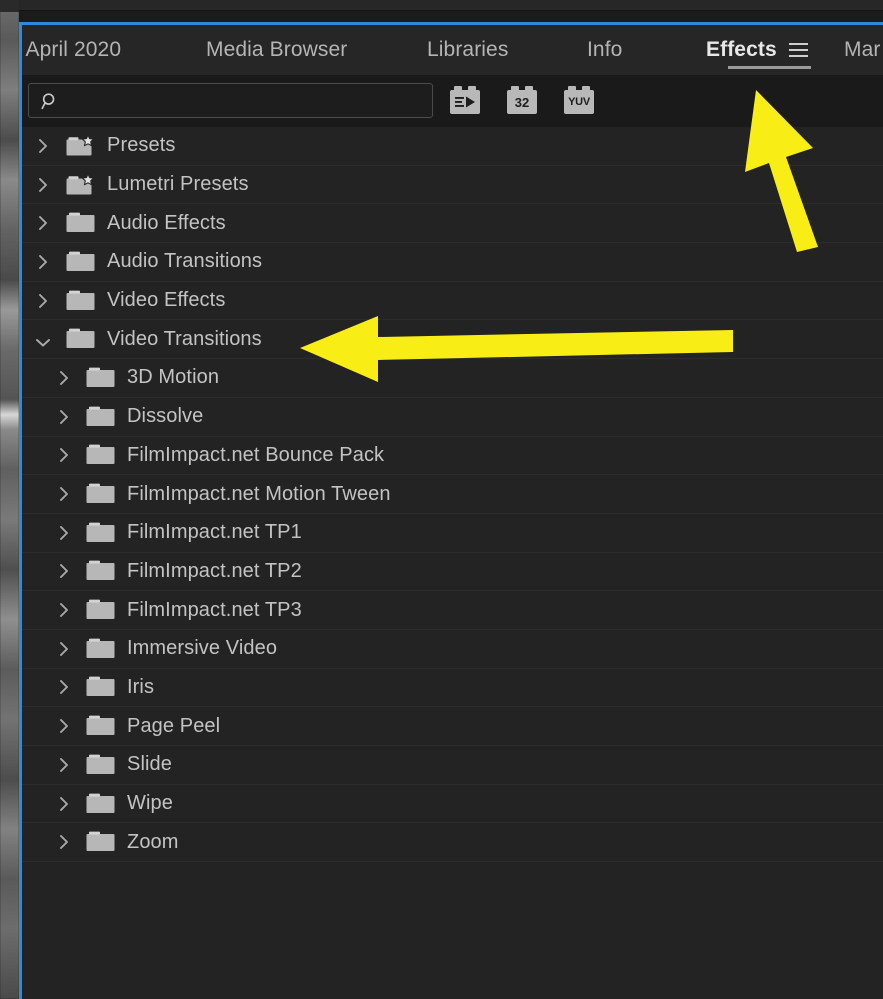 Image resolution: width=883 pixels, height=999 pixels. I want to click on tree-row: Dissolve, so click(452, 417).